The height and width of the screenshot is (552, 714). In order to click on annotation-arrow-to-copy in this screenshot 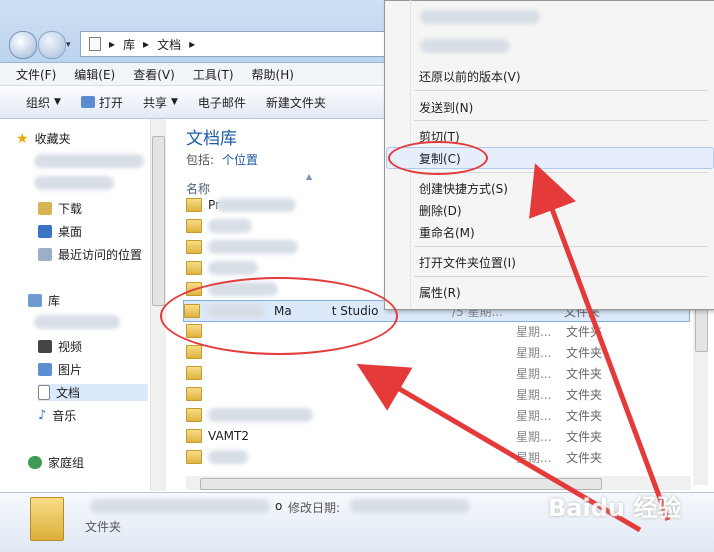, I will do `click(600, 342)`.